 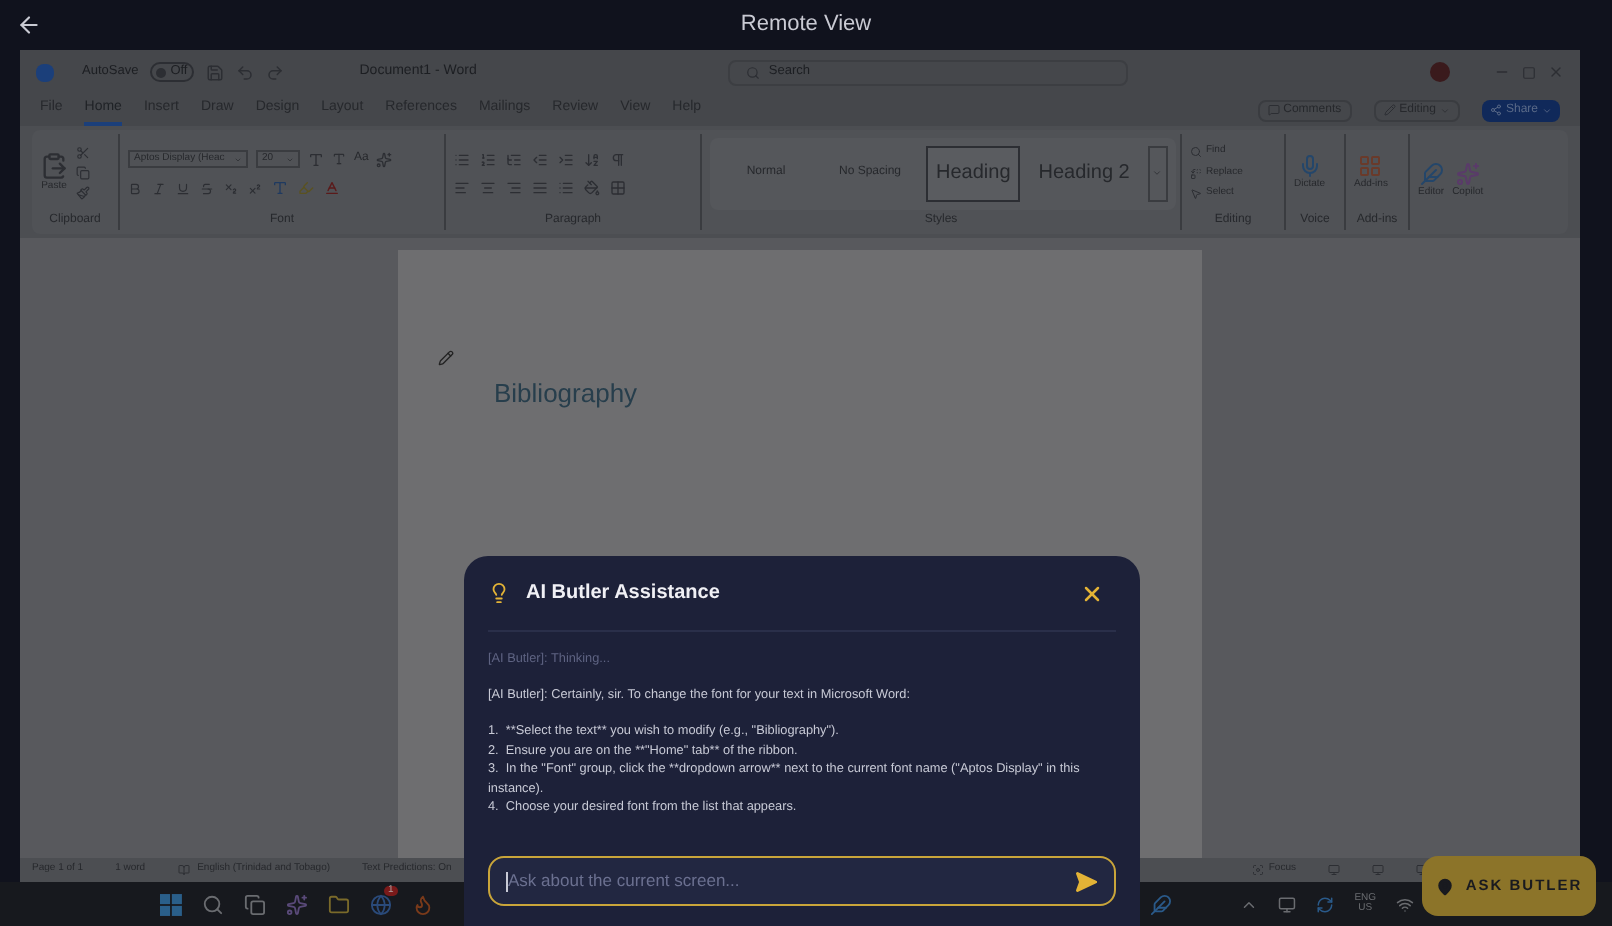 What do you see at coordinates (183, 870) in the screenshot?
I see `book-icon` at bounding box center [183, 870].